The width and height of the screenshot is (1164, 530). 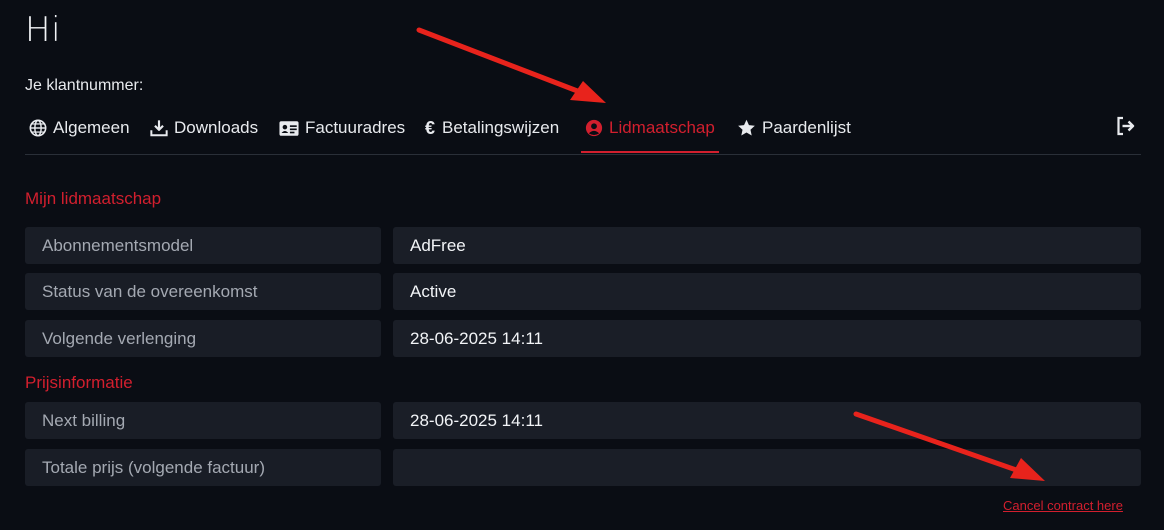 What do you see at coordinates (203, 420) in the screenshot?
I see `row-label: Next billing` at bounding box center [203, 420].